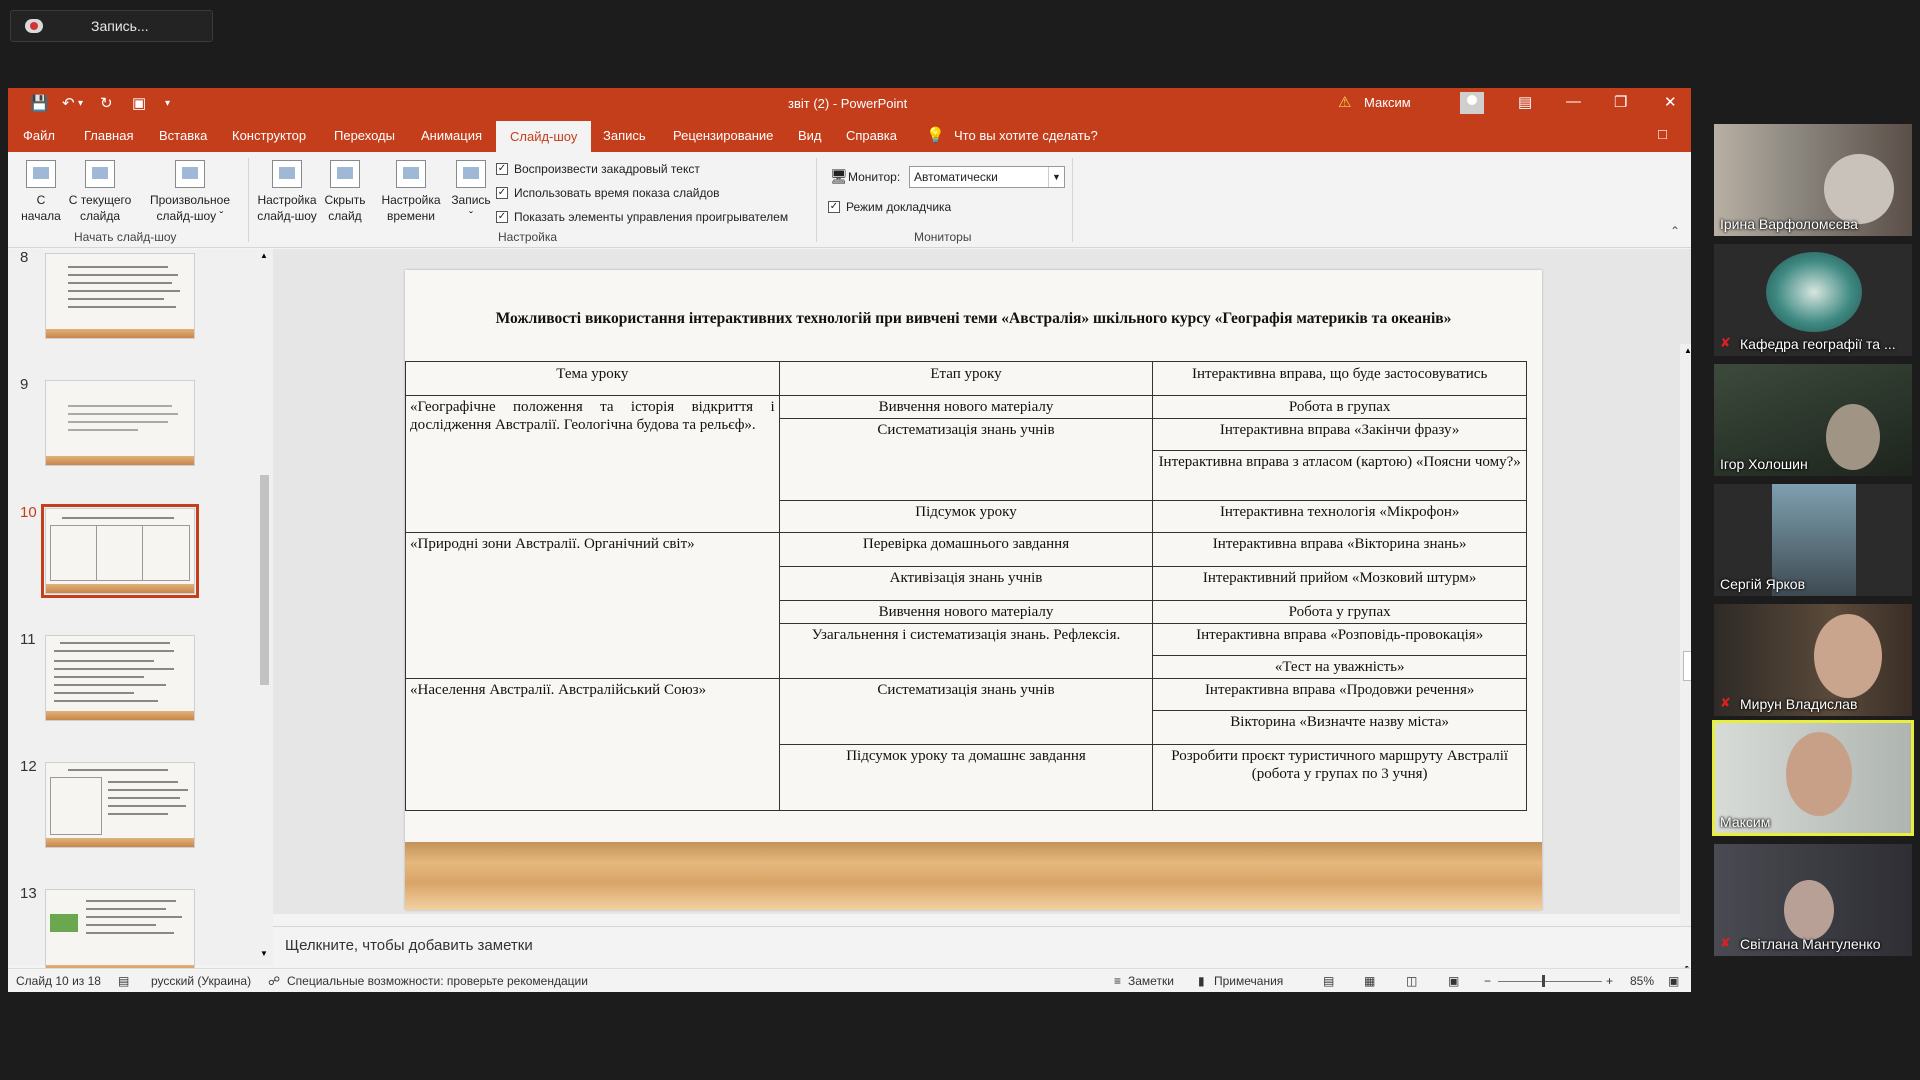  I want to click on exercise-cell: Робота у групах, so click(1339, 612).